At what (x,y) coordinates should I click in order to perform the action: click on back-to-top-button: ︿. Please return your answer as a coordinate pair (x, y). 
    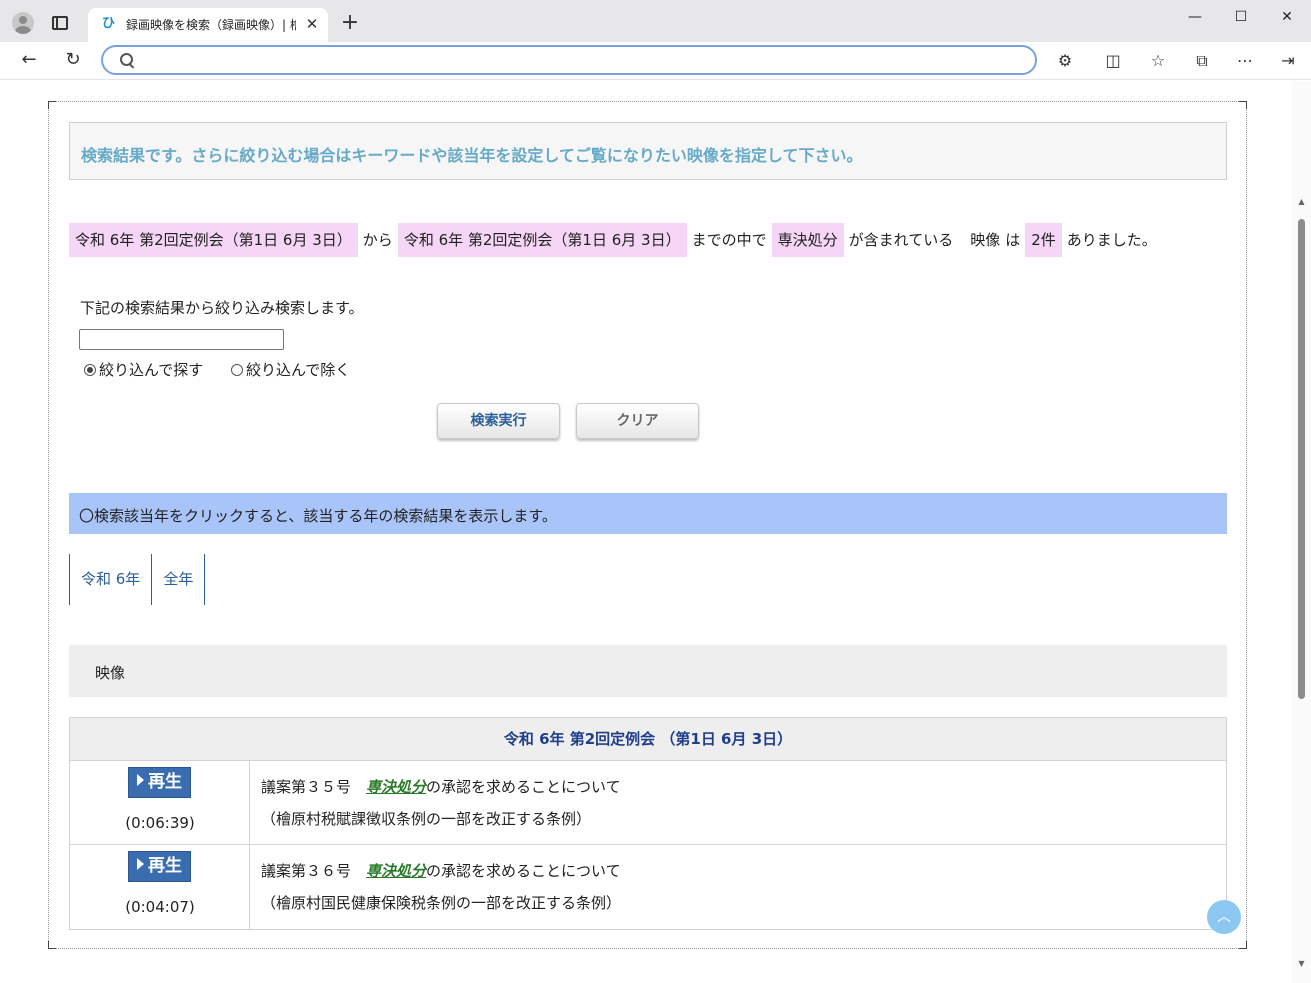
    Looking at the image, I should click on (1224, 917).